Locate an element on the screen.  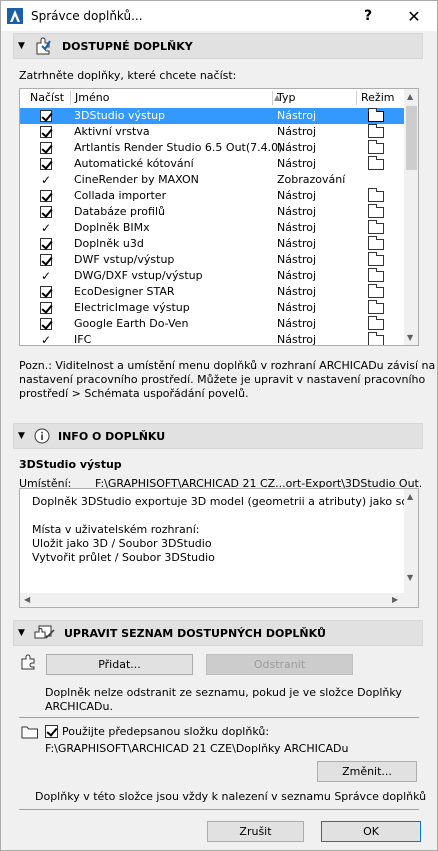
addon-name: 3DStudio výstup is located at coordinates (70, 464).